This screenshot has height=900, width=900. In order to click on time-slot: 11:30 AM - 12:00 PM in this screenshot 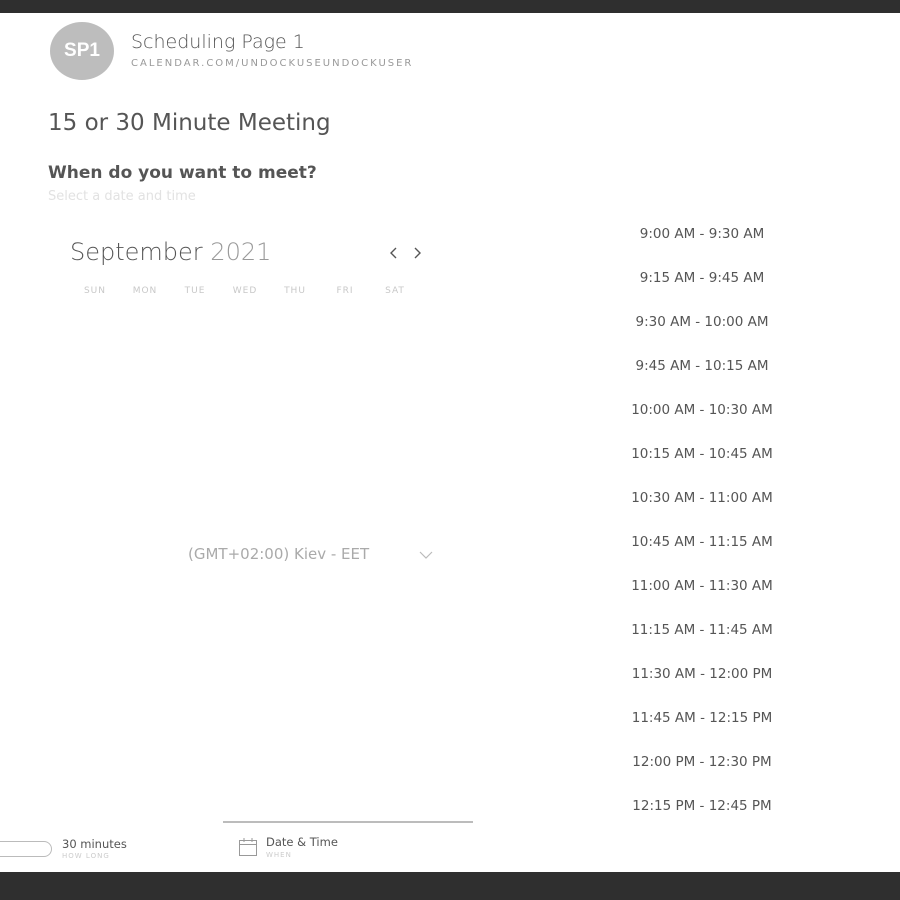, I will do `click(702, 674)`.